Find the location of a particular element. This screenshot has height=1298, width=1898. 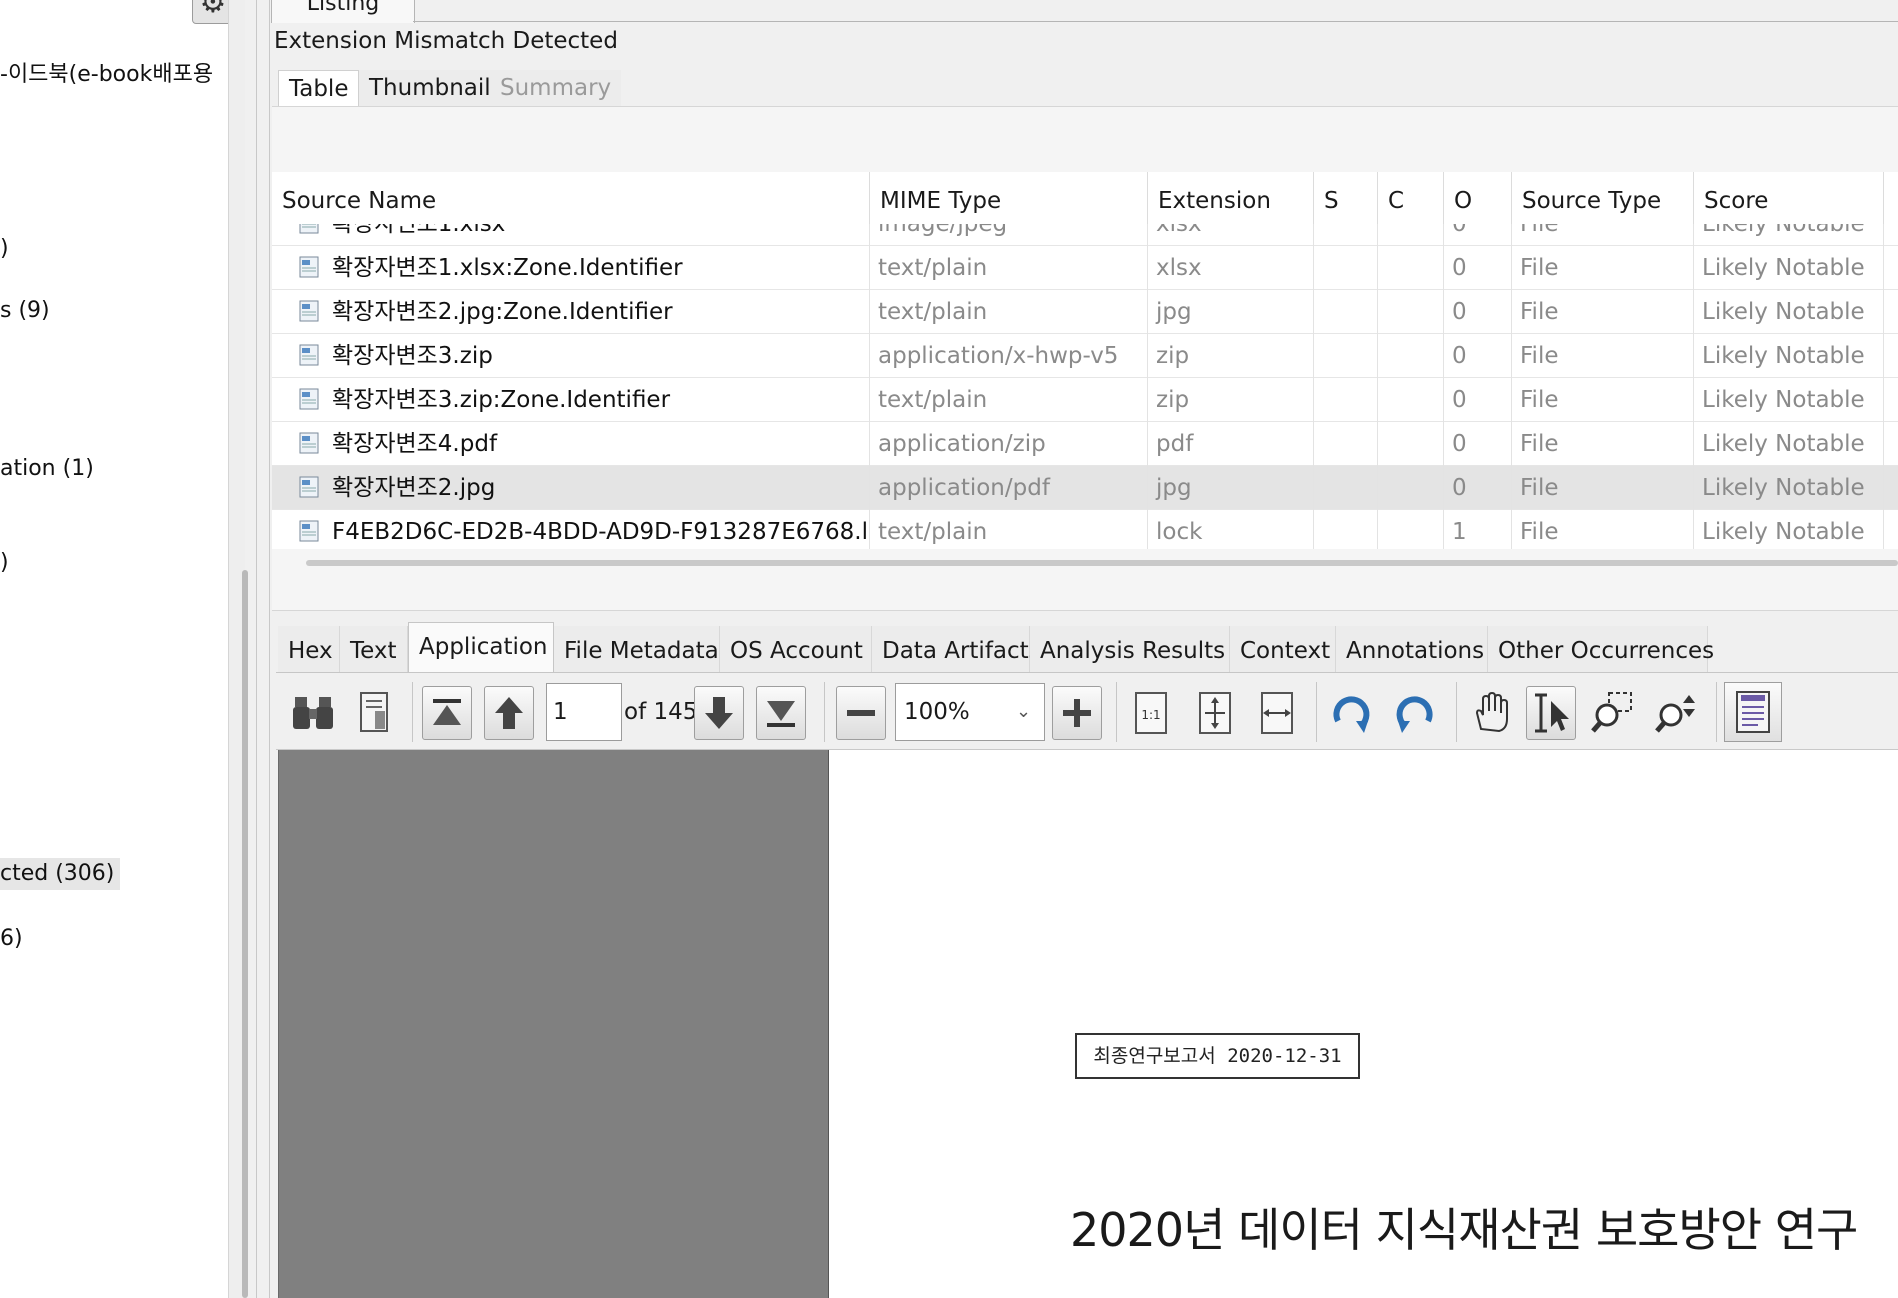

next-page-icon is located at coordinates (719, 713).